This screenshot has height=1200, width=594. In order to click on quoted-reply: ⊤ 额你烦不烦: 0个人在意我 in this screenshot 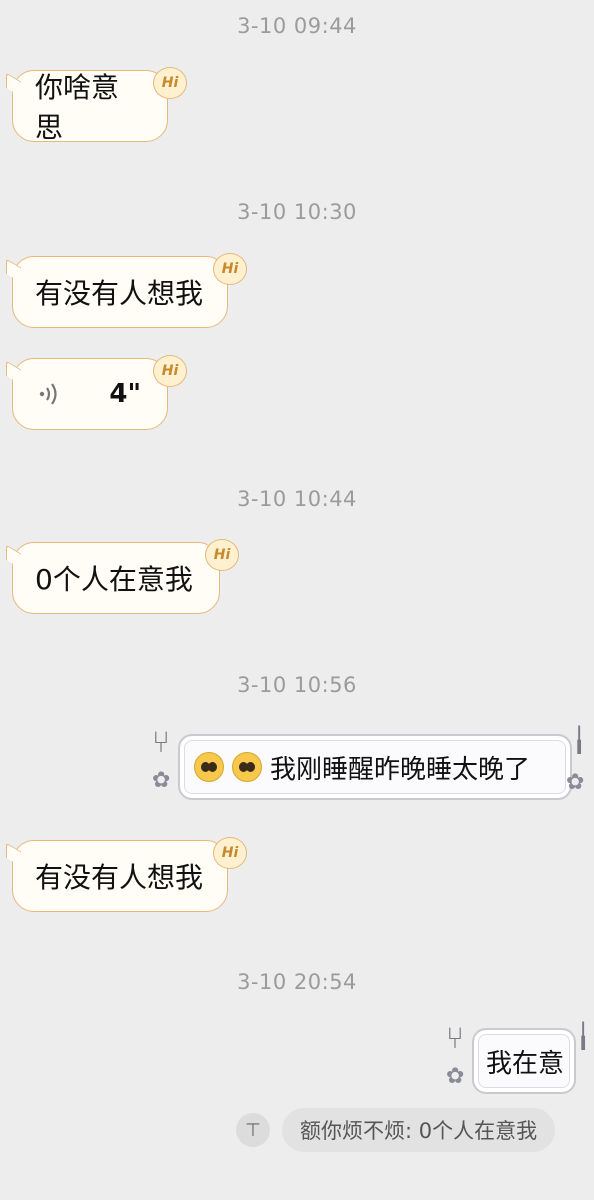, I will do `click(396, 1130)`.